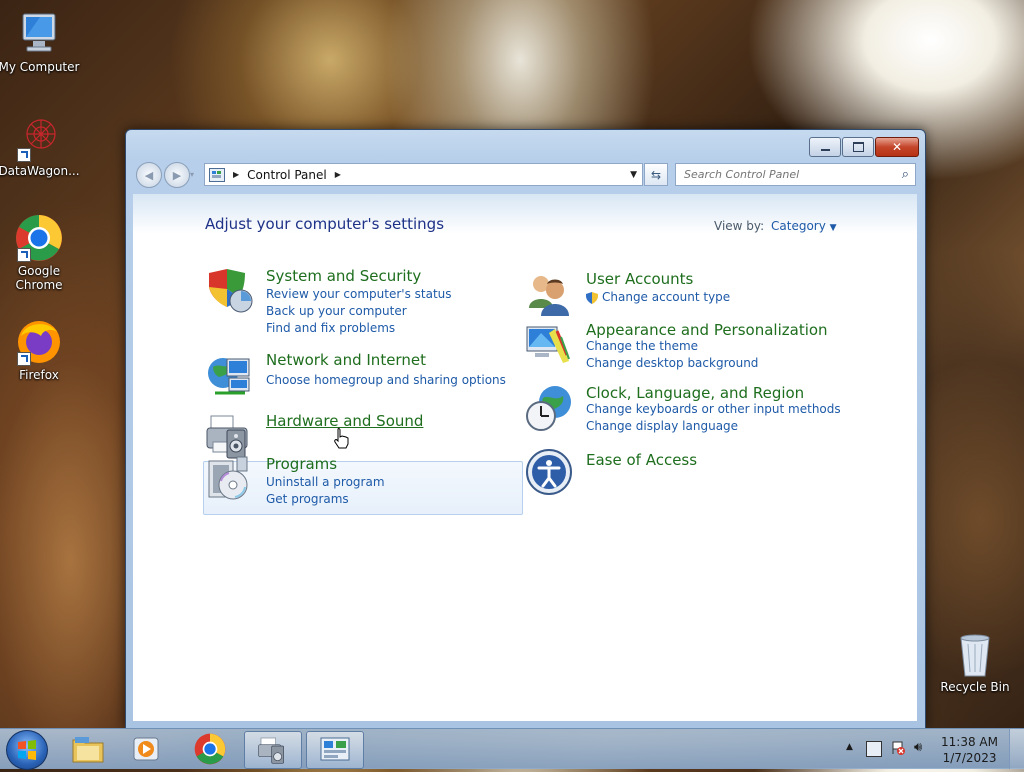 Image resolution: width=1024 pixels, height=772 pixels. I want to click on back-arrow-icon: ◀, so click(149, 175).